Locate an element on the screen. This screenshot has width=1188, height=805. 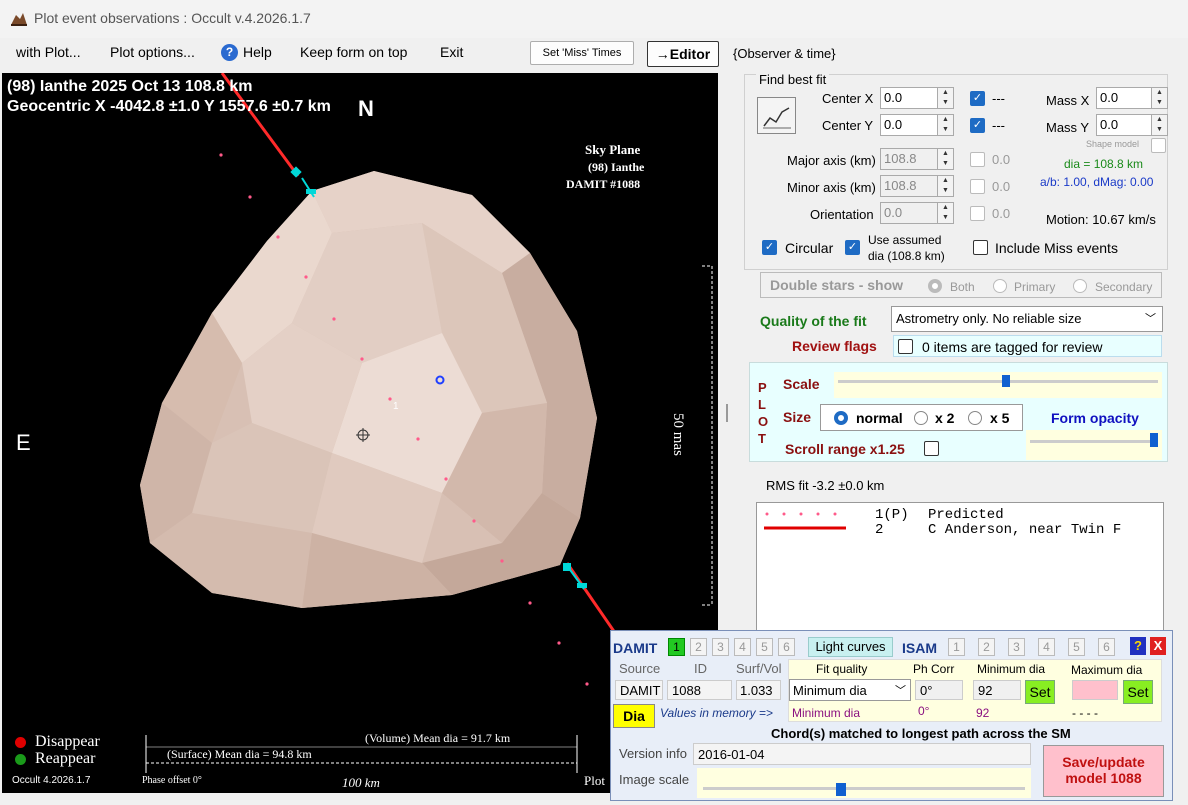
ph-corr-header: Ph Corr is located at coordinates (934, 669).